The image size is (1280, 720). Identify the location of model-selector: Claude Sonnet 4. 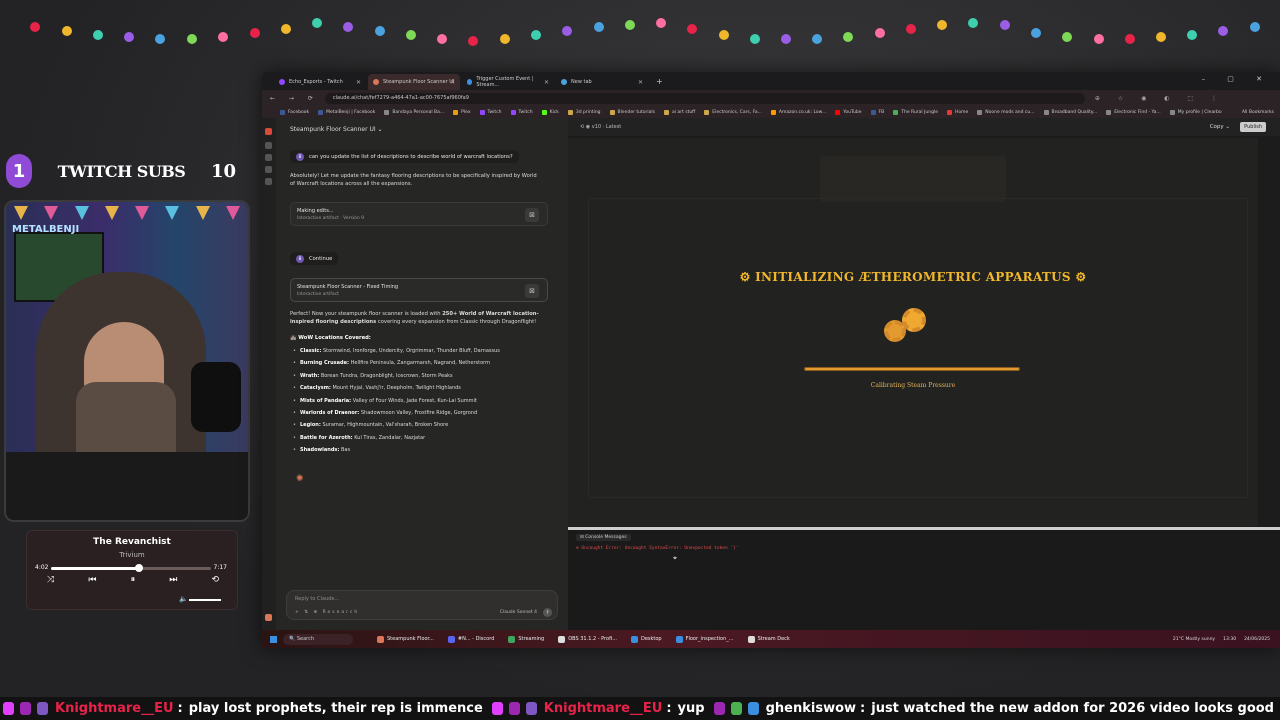
(518, 612).